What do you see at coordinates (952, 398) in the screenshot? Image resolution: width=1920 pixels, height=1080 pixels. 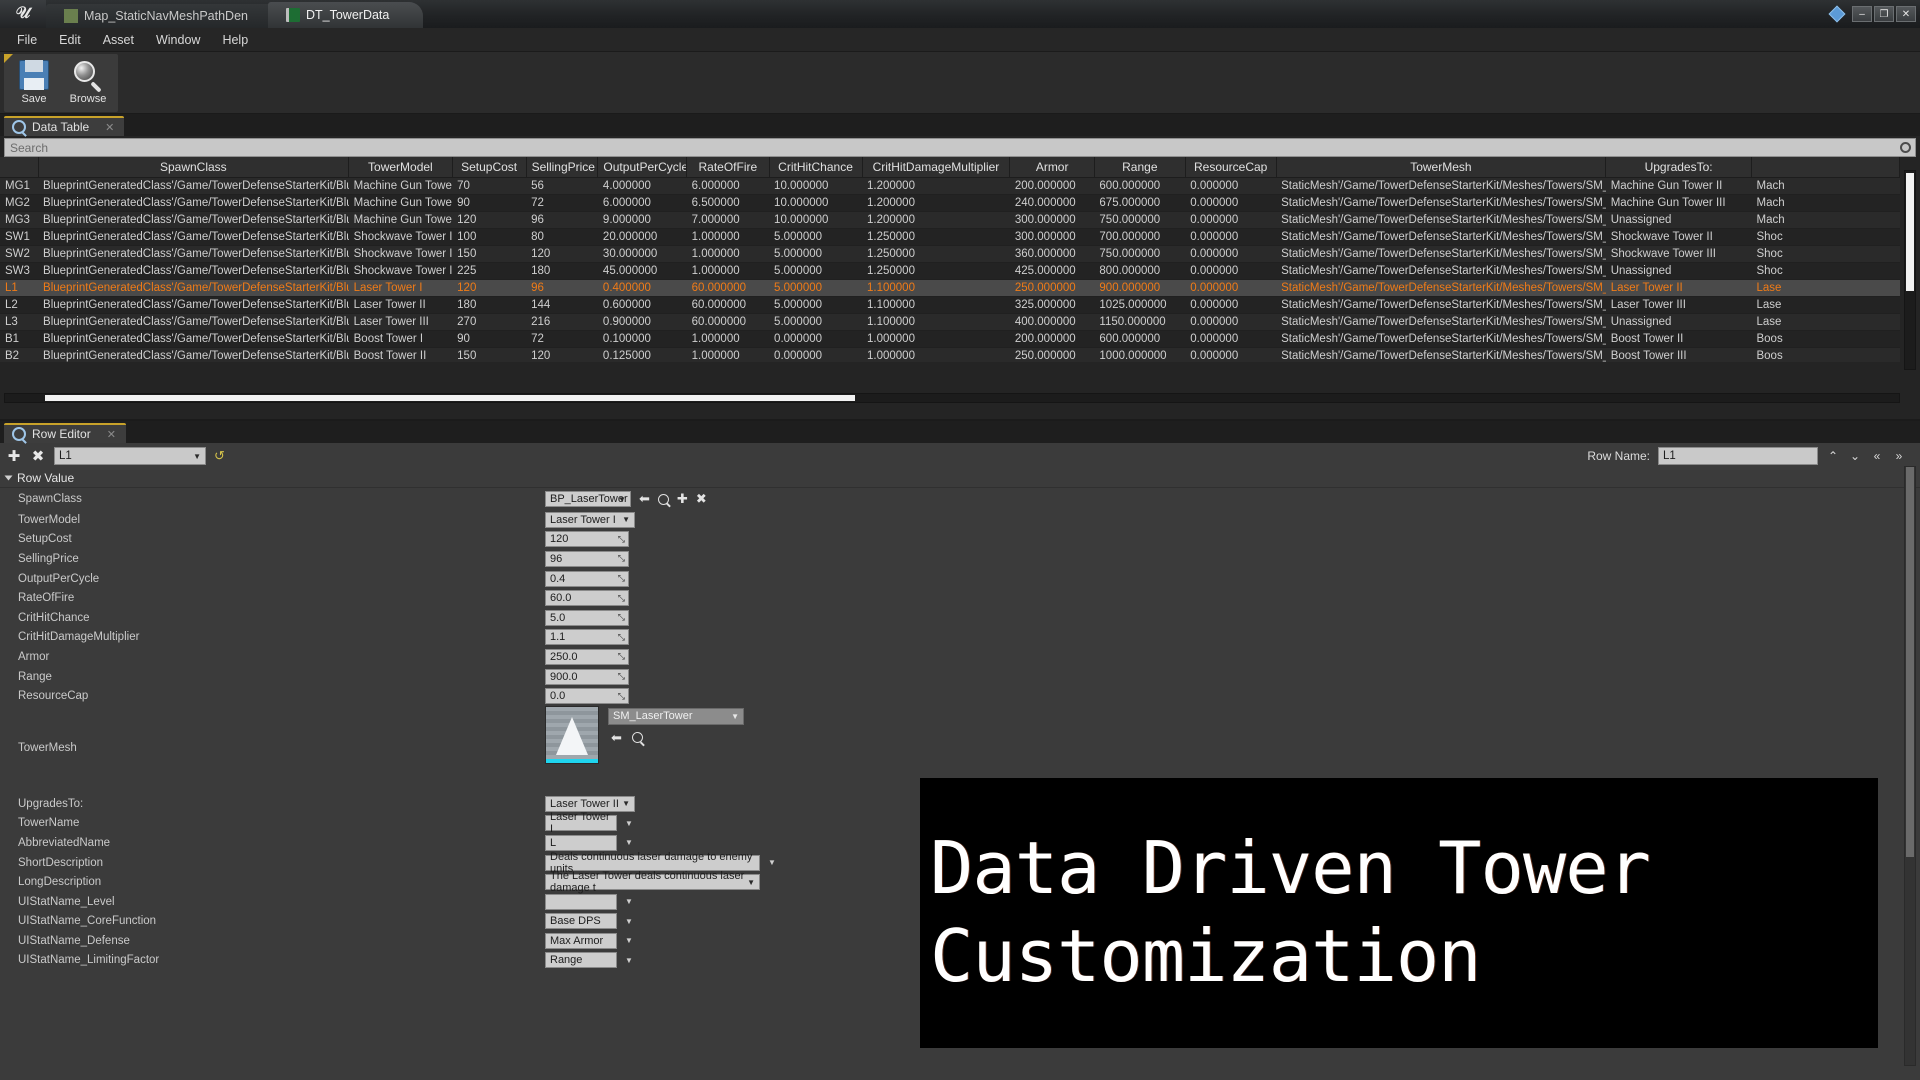 I see `data-table-hscrollbar` at bounding box center [952, 398].